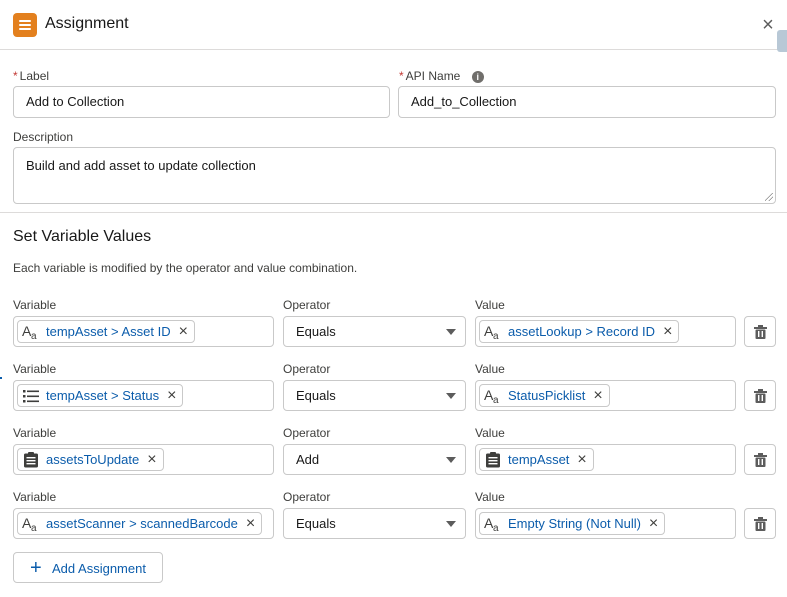 This screenshot has width=787, height=597. What do you see at coordinates (308, 459) in the screenshot?
I see `operator-value: Add` at bounding box center [308, 459].